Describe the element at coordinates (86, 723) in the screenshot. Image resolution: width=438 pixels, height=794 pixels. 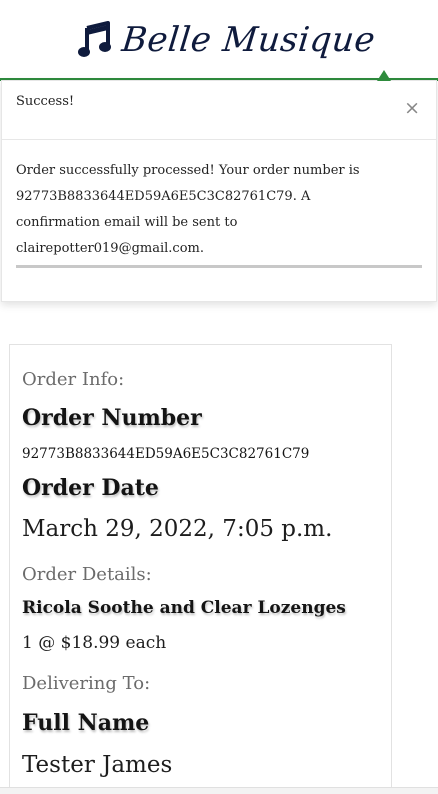
I see `full-name-label: Full Name` at that location.